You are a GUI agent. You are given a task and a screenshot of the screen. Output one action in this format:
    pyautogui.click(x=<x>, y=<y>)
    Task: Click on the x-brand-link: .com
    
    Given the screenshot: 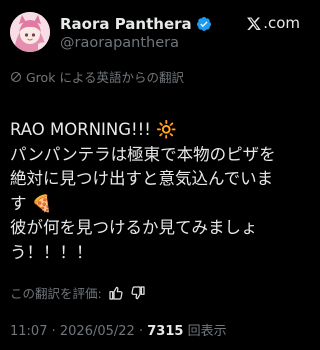 What is the action you would take?
    pyautogui.click(x=273, y=23)
    